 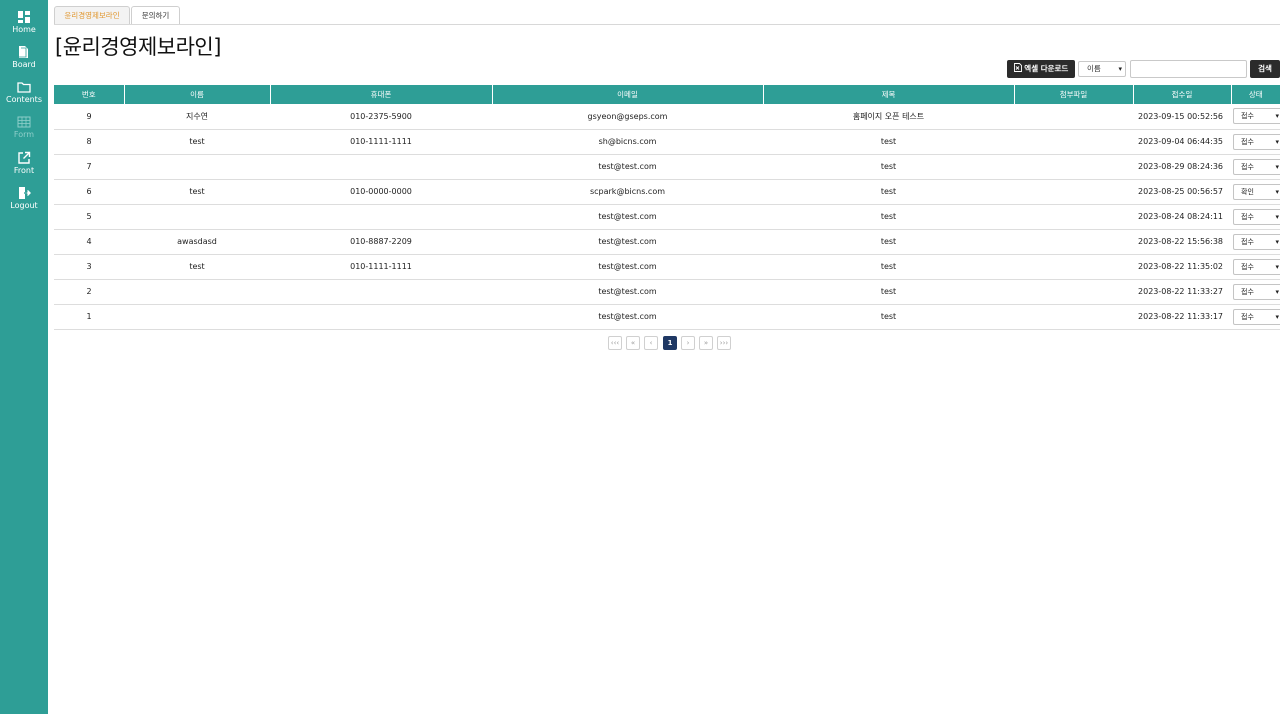 I want to click on sidebar-item-label: Home, so click(x=24, y=29).